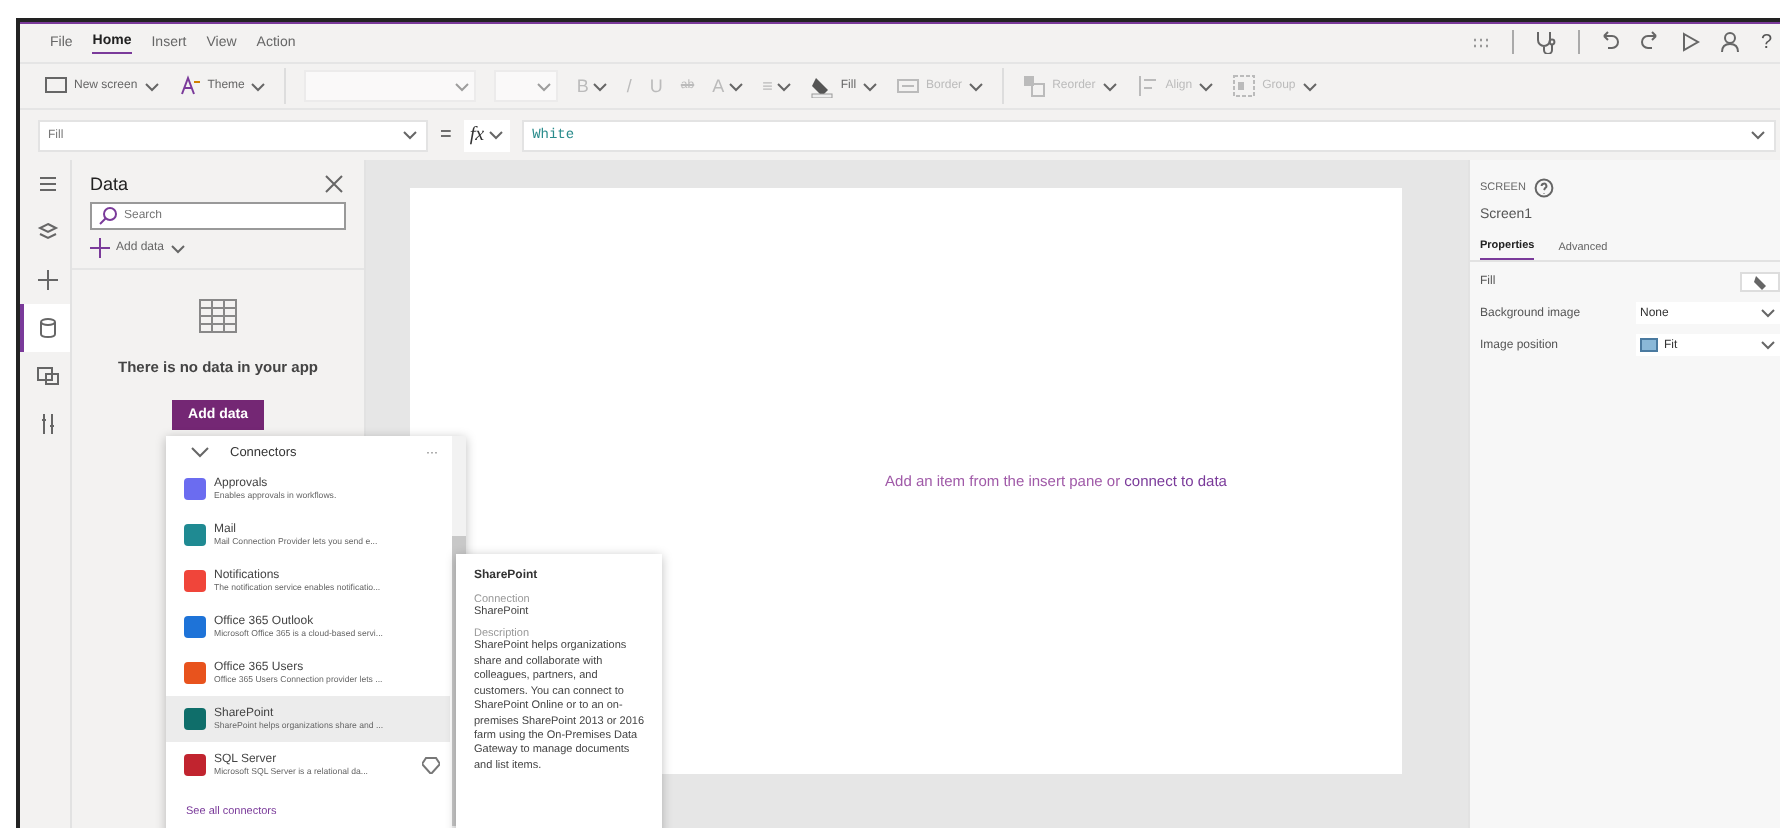 This screenshot has width=1780, height=828. Describe the element at coordinates (189, 86) in the screenshot. I see `theme-icon` at that location.